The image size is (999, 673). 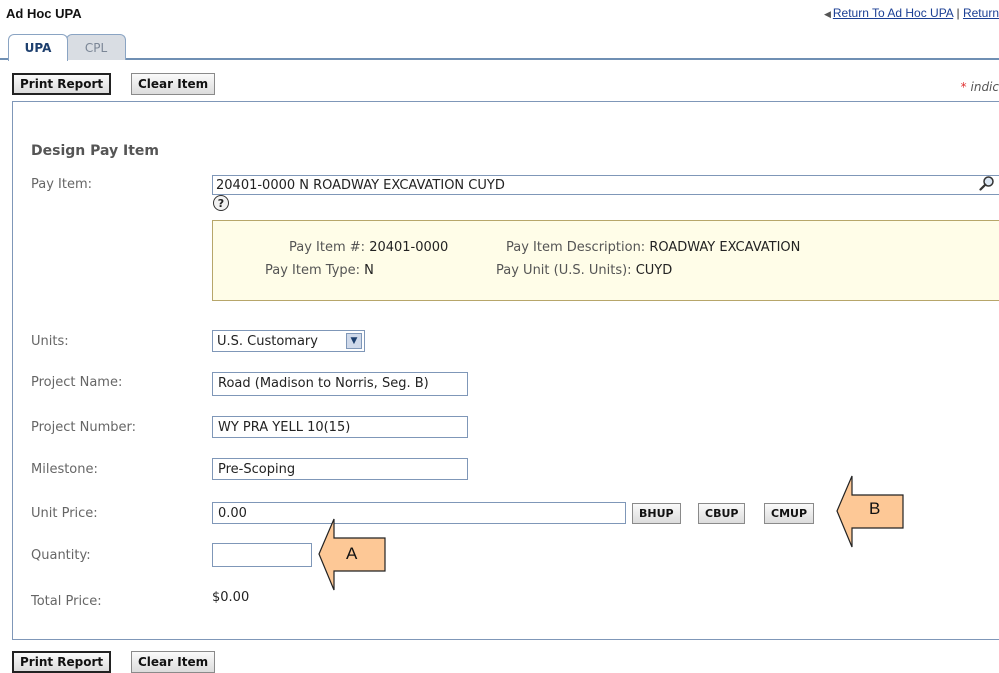 What do you see at coordinates (605, 185) in the screenshot?
I see `pay-item-input: 20401-0000 N ROADWAY EXCAVATION CUYD` at bounding box center [605, 185].